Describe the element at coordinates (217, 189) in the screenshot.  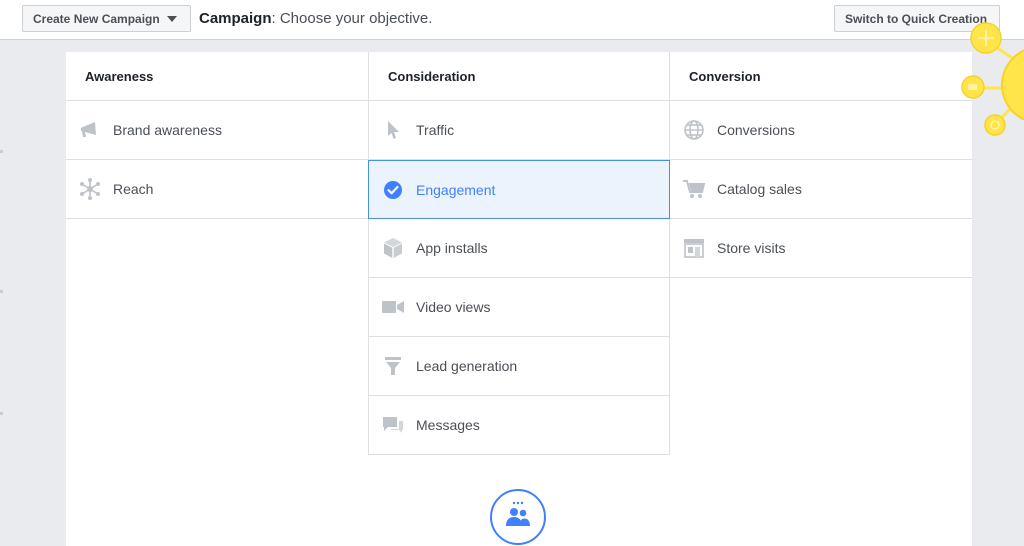
I see `objective-reach: Reach` at that location.